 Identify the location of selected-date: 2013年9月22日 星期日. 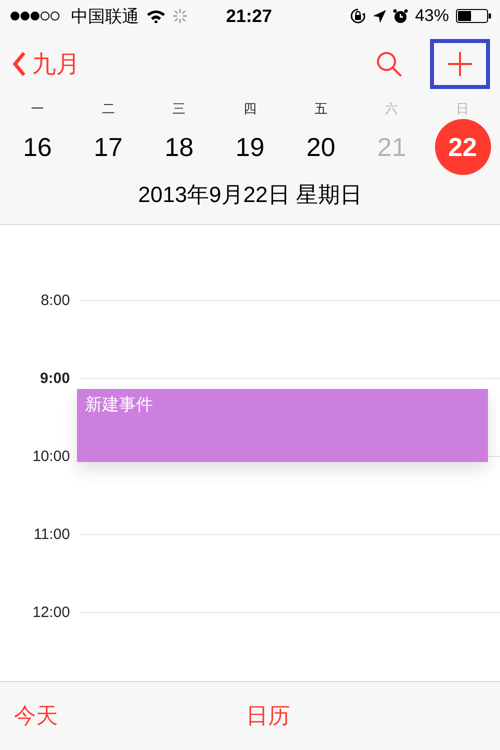
(250, 195).